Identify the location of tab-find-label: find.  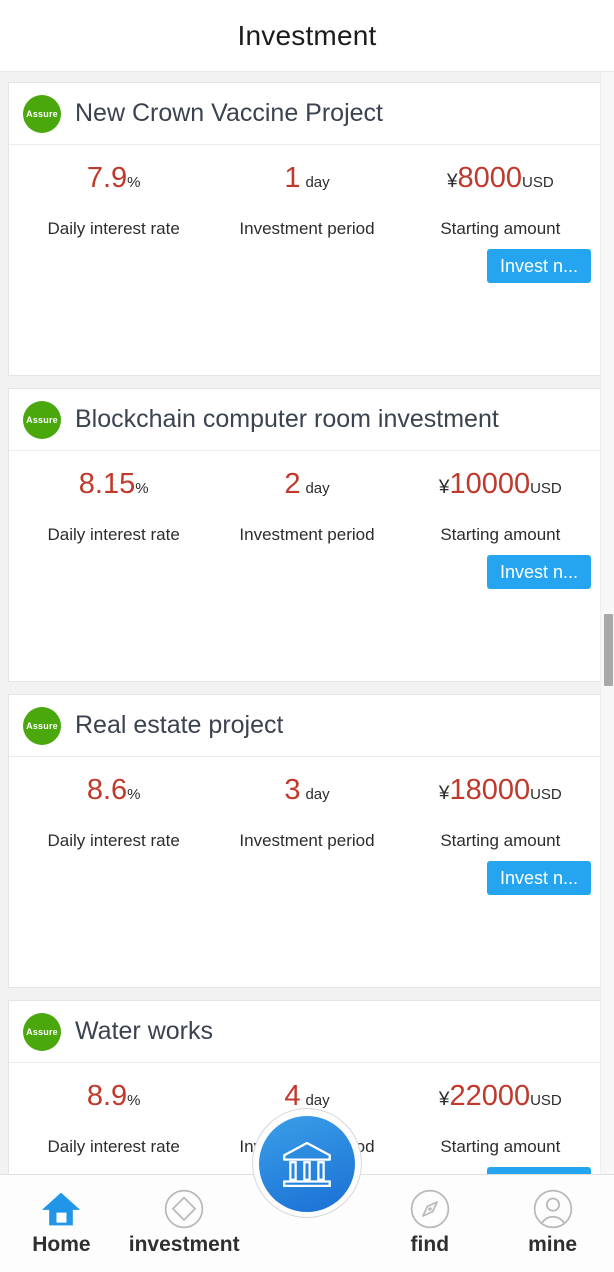
(430, 1244).